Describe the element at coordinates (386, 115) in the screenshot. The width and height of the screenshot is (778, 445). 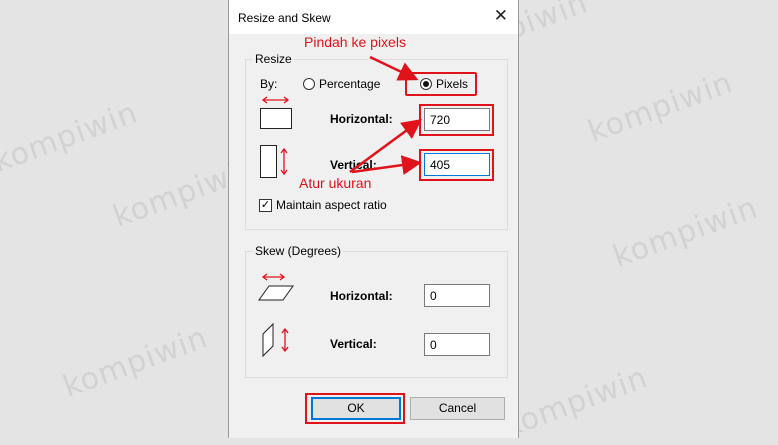
I see `annotation-arrows` at that location.